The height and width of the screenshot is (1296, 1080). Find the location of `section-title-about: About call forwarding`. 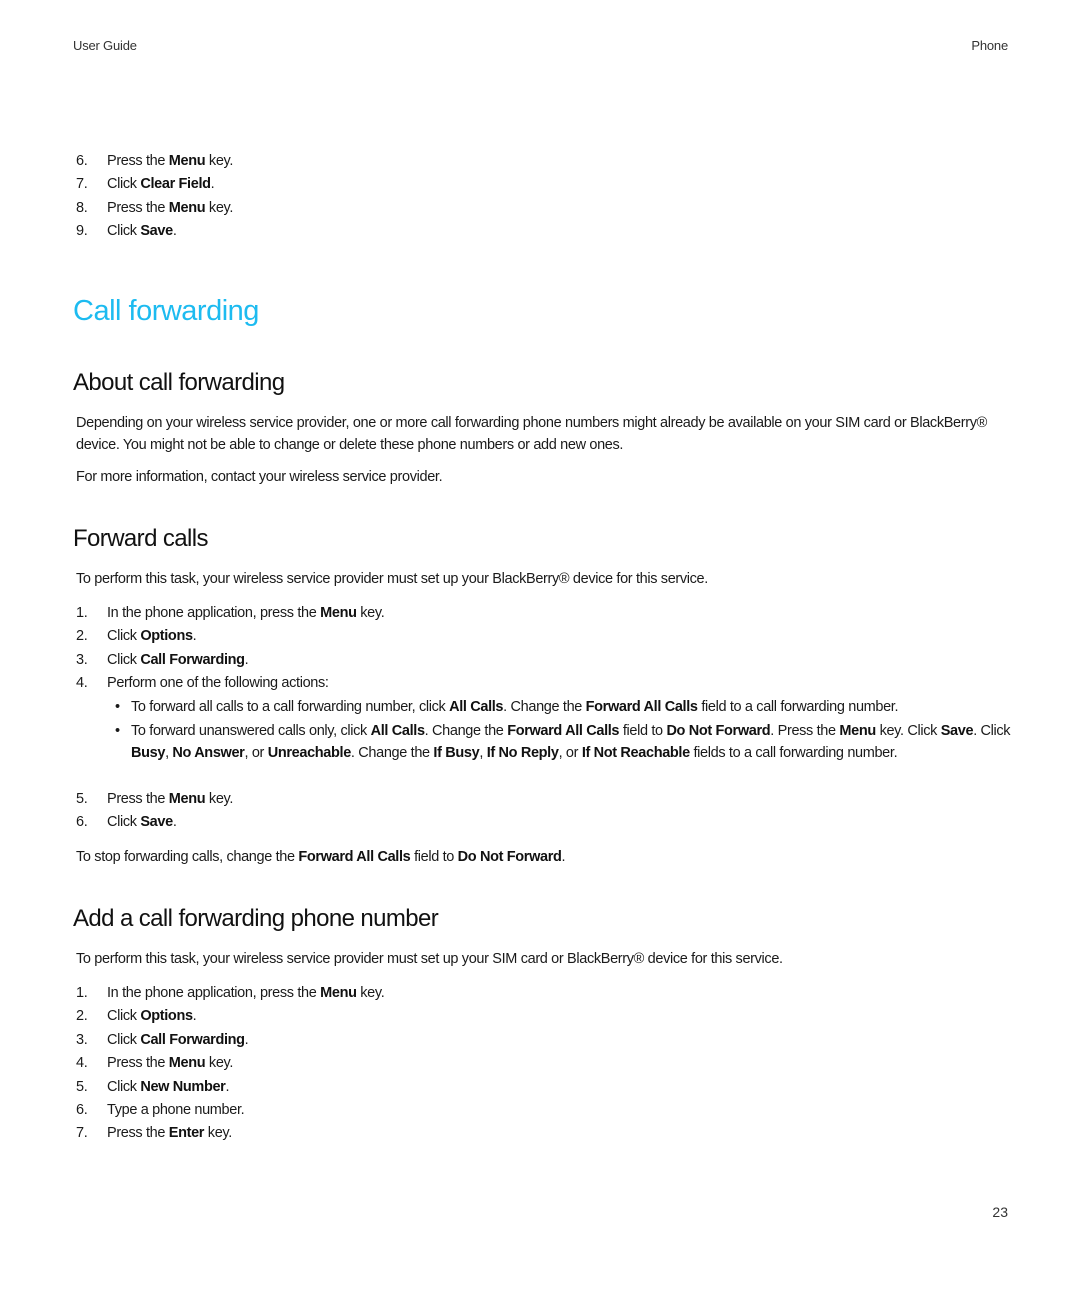

section-title-about: About call forwarding is located at coordinates (179, 382).